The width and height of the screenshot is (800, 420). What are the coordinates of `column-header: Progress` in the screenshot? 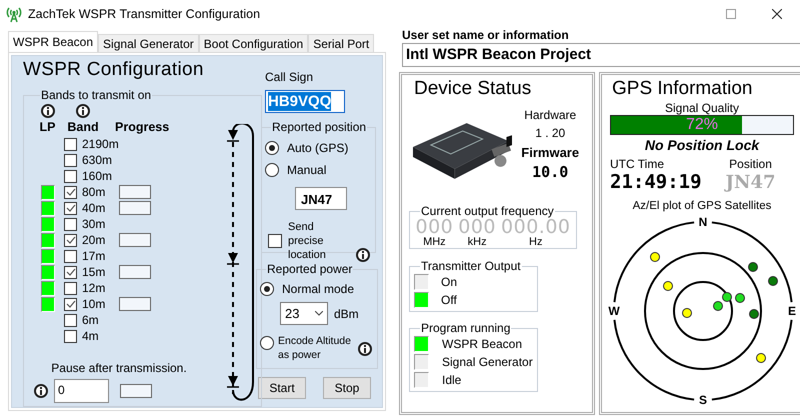 It's located at (142, 127).